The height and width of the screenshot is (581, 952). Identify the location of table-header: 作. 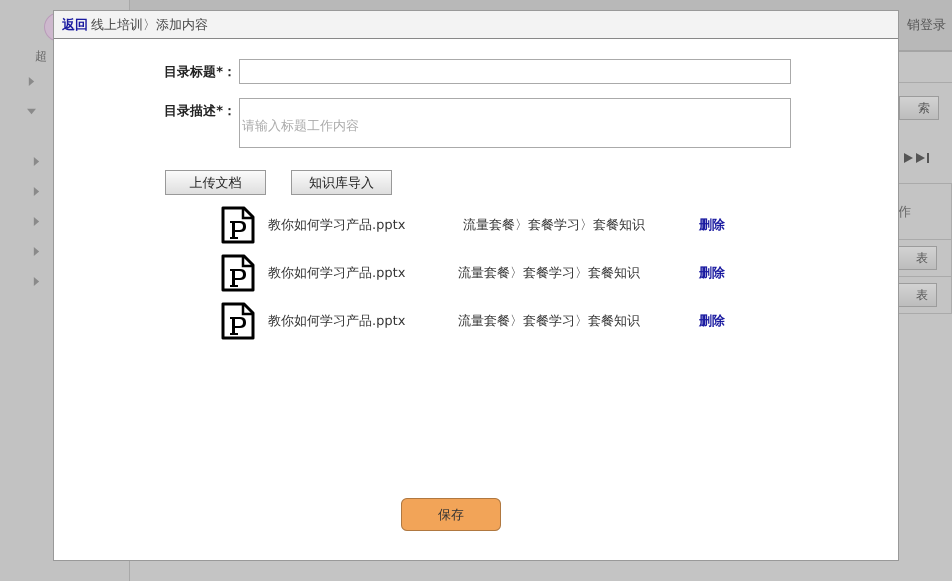
(904, 212).